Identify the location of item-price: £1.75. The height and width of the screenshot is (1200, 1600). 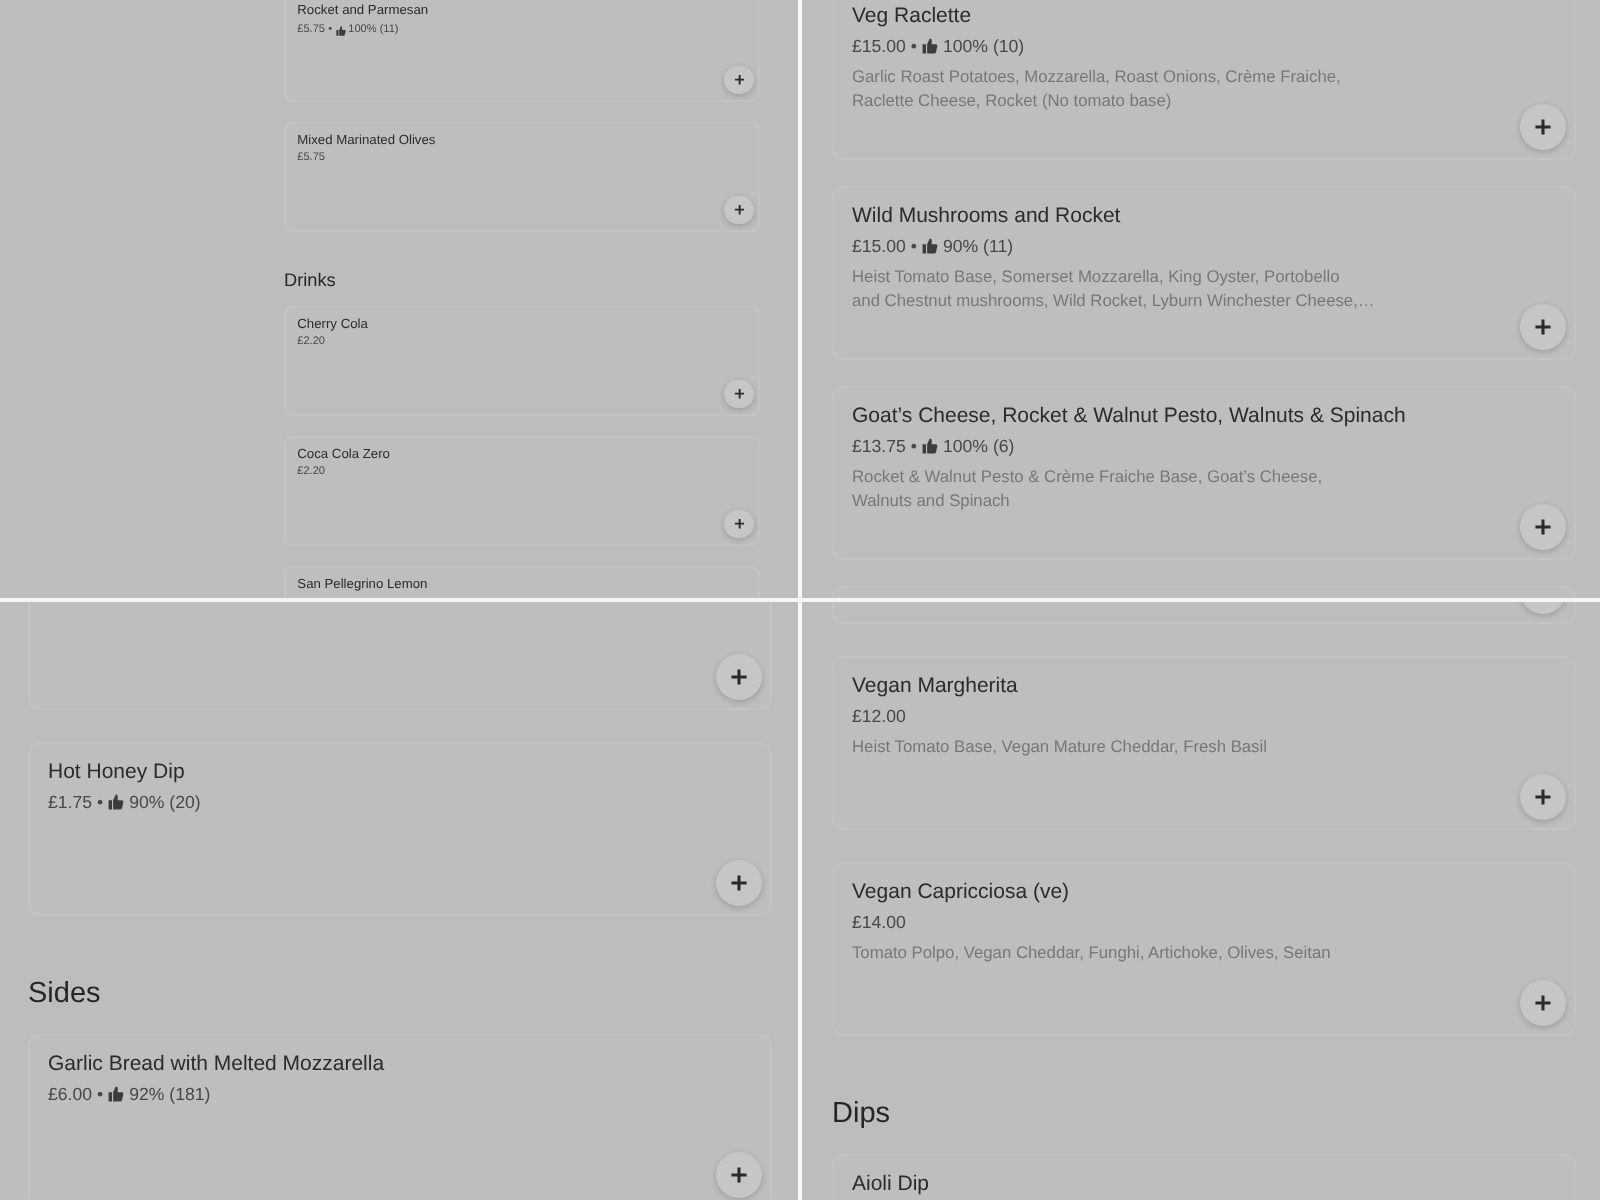
(70, 802).